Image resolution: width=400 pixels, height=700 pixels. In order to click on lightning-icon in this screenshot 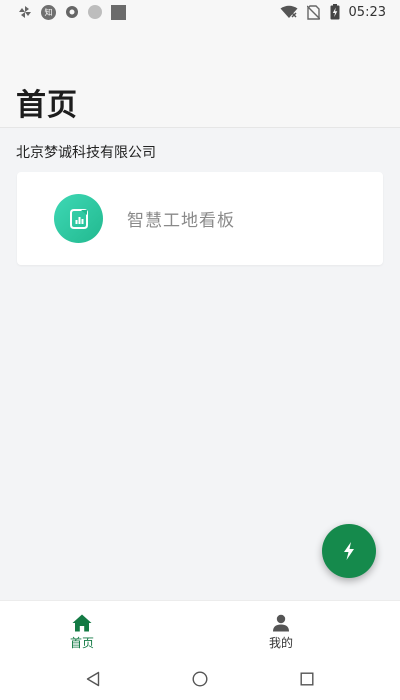, I will do `click(349, 551)`.